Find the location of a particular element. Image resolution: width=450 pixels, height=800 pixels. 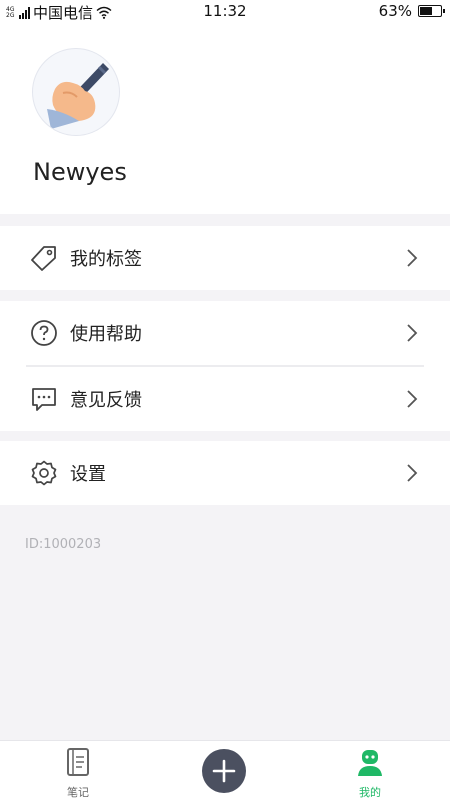

add-button is located at coordinates (224, 771).